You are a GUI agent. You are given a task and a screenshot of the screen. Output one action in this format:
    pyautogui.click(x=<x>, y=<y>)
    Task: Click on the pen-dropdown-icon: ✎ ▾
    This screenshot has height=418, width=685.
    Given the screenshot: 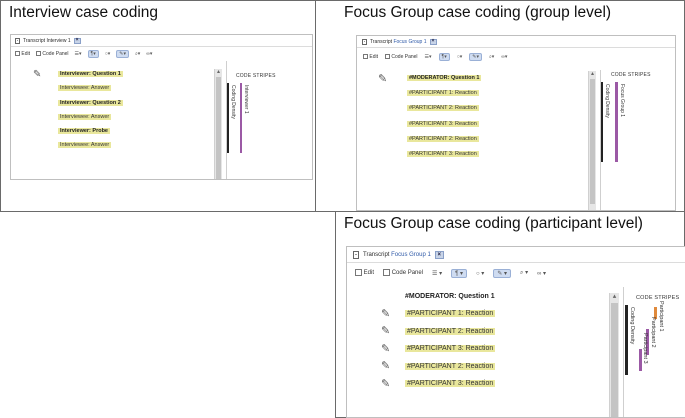 What is the action you would take?
    pyautogui.click(x=502, y=273)
    